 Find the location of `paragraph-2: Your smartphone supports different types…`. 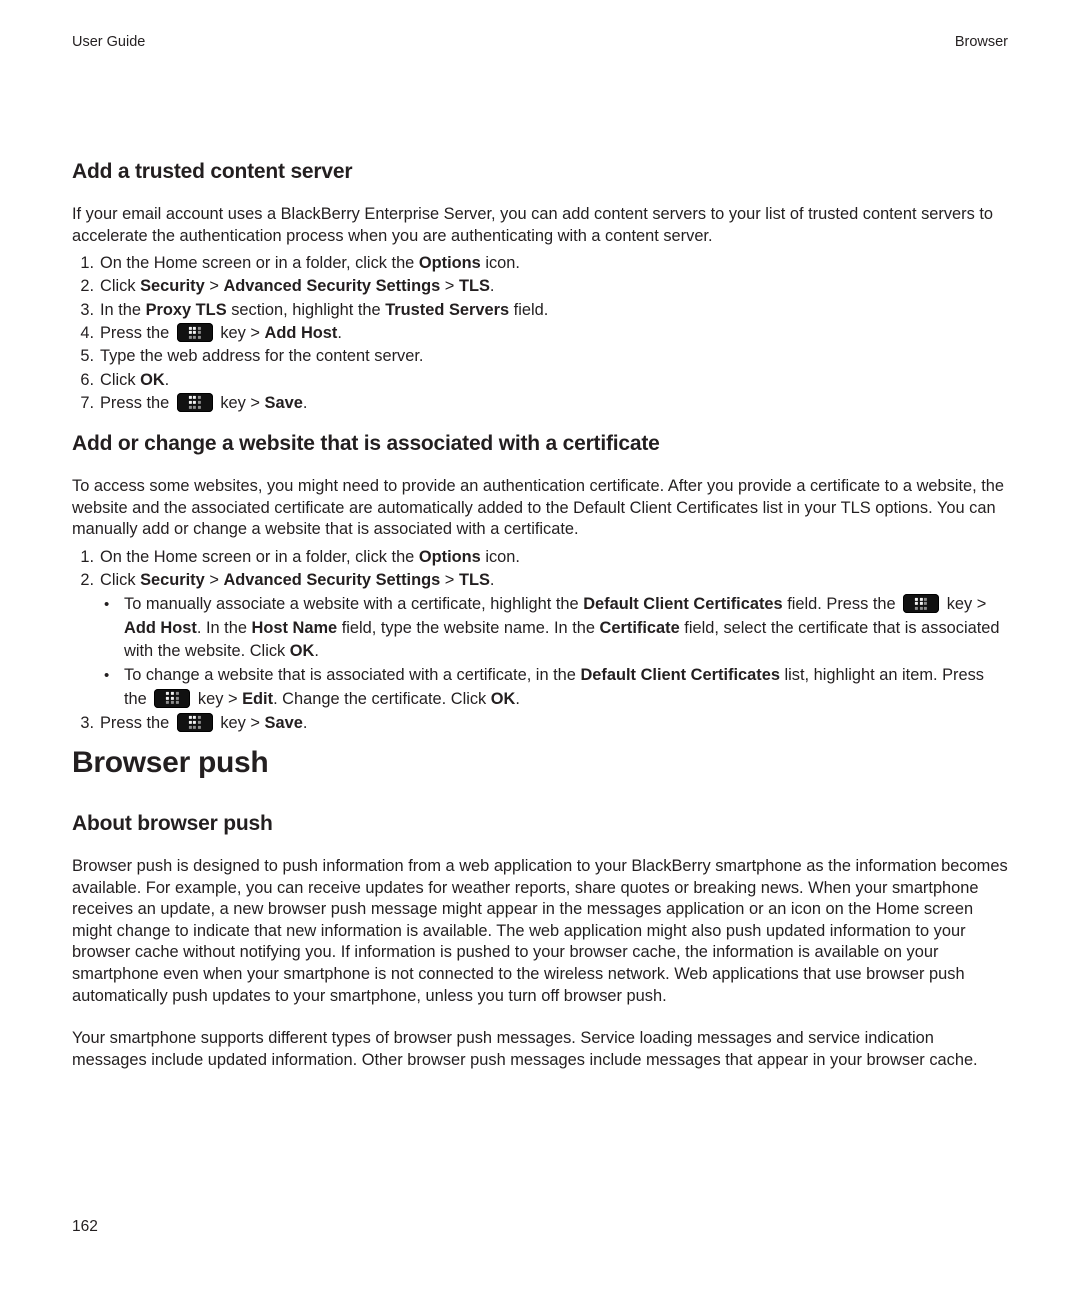

paragraph-2: Your smartphone supports different types… is located at coordinates (525, 1049).